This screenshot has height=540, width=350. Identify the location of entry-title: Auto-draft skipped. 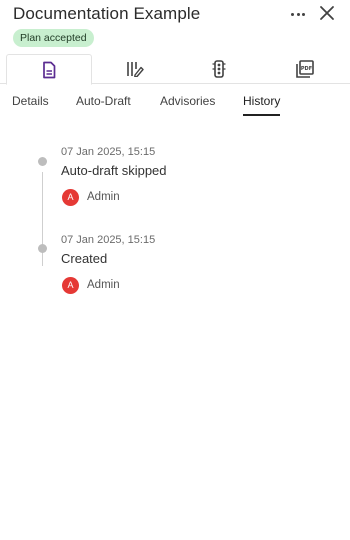
(114, 170).